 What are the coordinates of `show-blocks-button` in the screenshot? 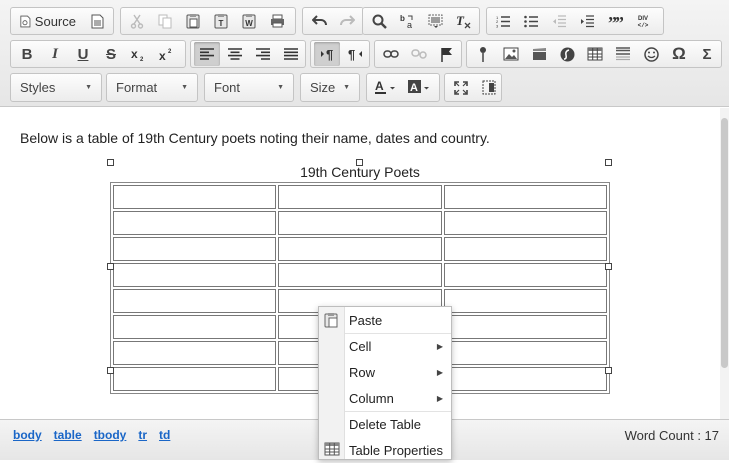 It's located at (489, 88).